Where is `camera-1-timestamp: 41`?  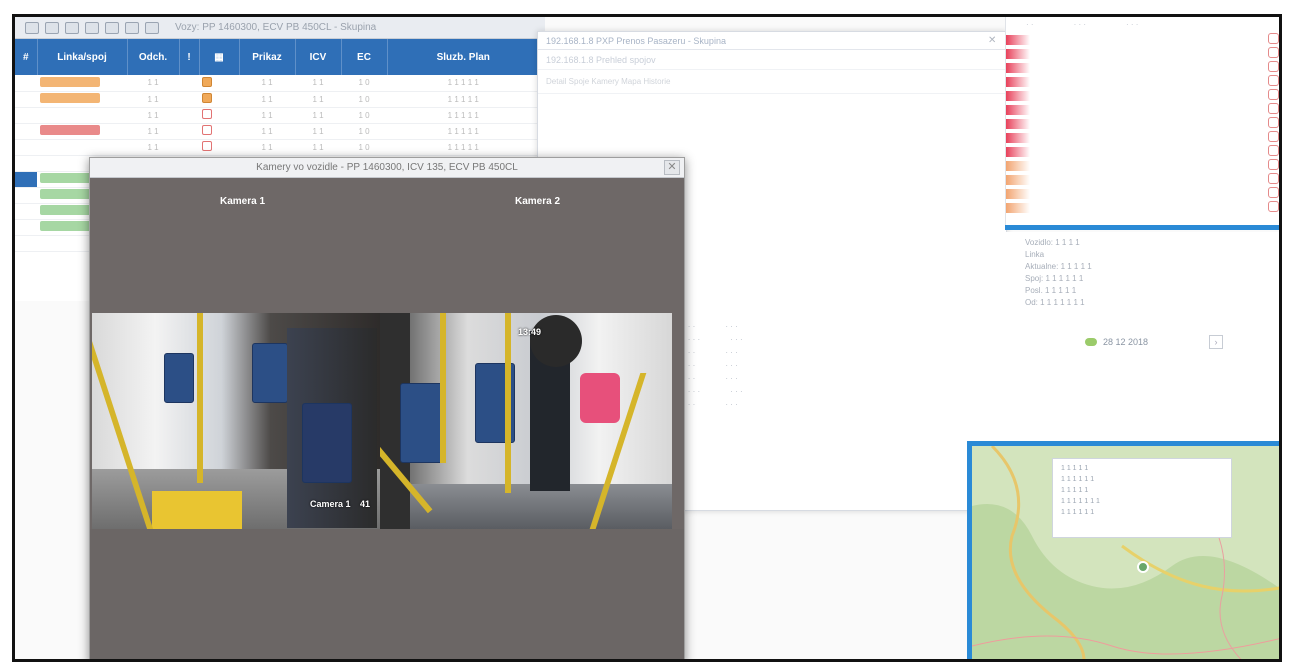 camera-1-timestamp: 41 is located at coordinates (365, 504).